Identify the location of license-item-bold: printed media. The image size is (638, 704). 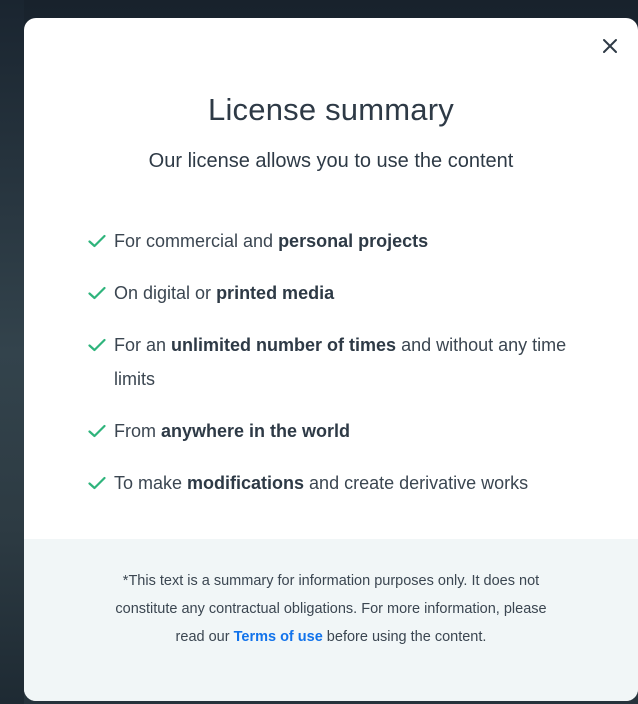
(275, 293).